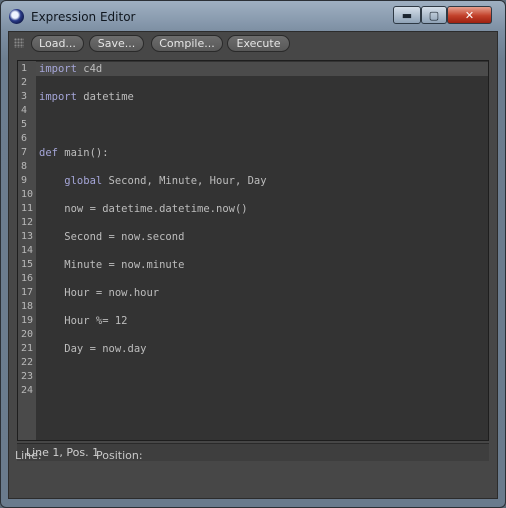 This screenshot has height=508, width=506. I want to click on maximize-icon: ▢, so click(434, 15).